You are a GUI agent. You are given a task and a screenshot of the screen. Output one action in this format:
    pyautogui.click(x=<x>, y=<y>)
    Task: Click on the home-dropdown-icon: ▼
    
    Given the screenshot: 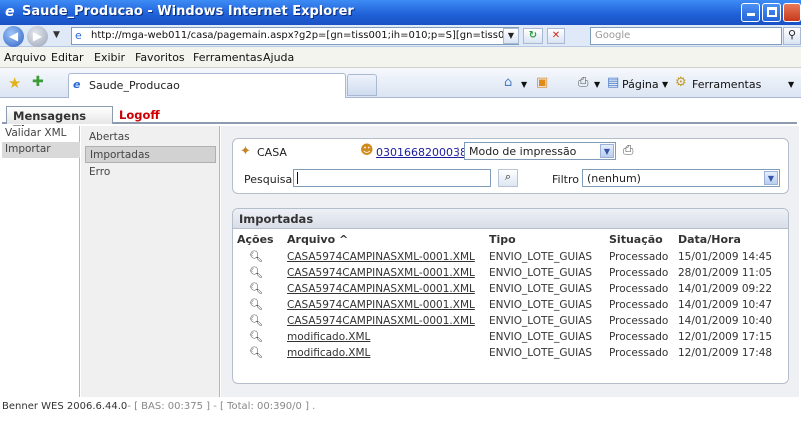 What is the action you would take?
    pyautogui.click(x=524, y=84)
    